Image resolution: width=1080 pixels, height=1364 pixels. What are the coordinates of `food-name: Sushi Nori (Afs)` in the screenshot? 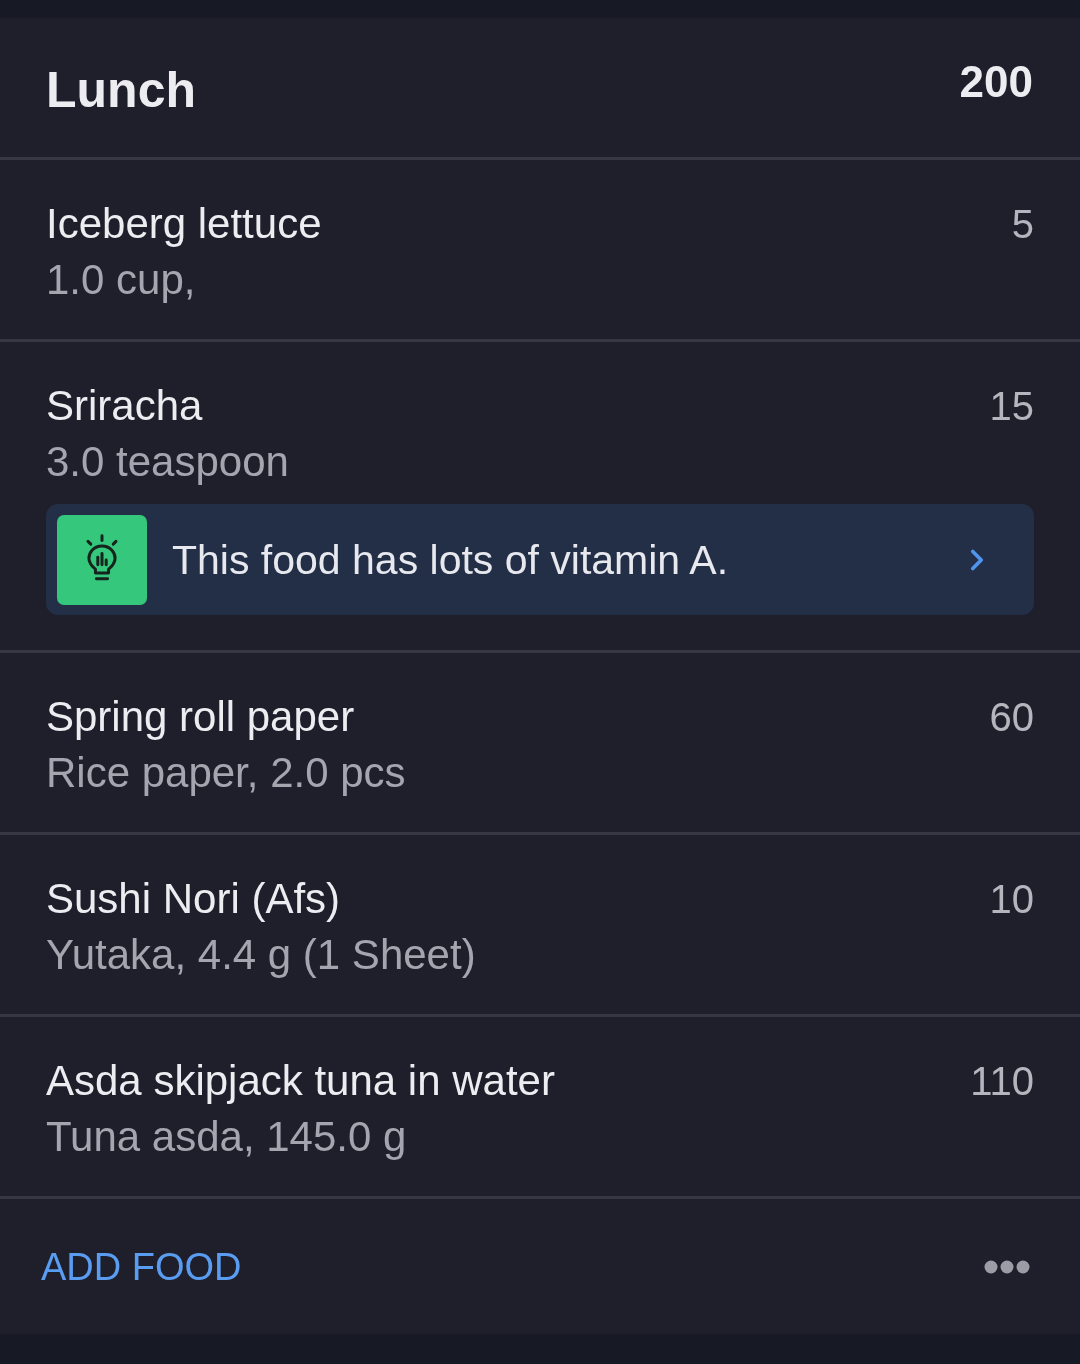 It's located at (261, 899).